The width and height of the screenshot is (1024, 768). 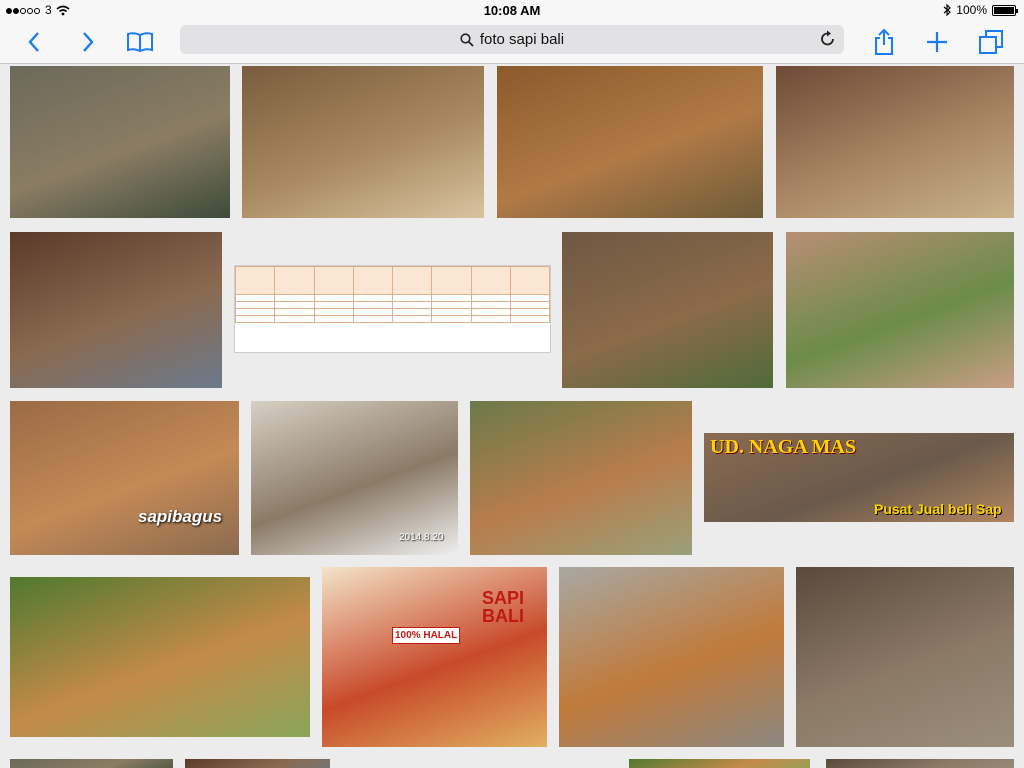 I want to click on clock: 10:08 AM, so click(x=512, y=10).